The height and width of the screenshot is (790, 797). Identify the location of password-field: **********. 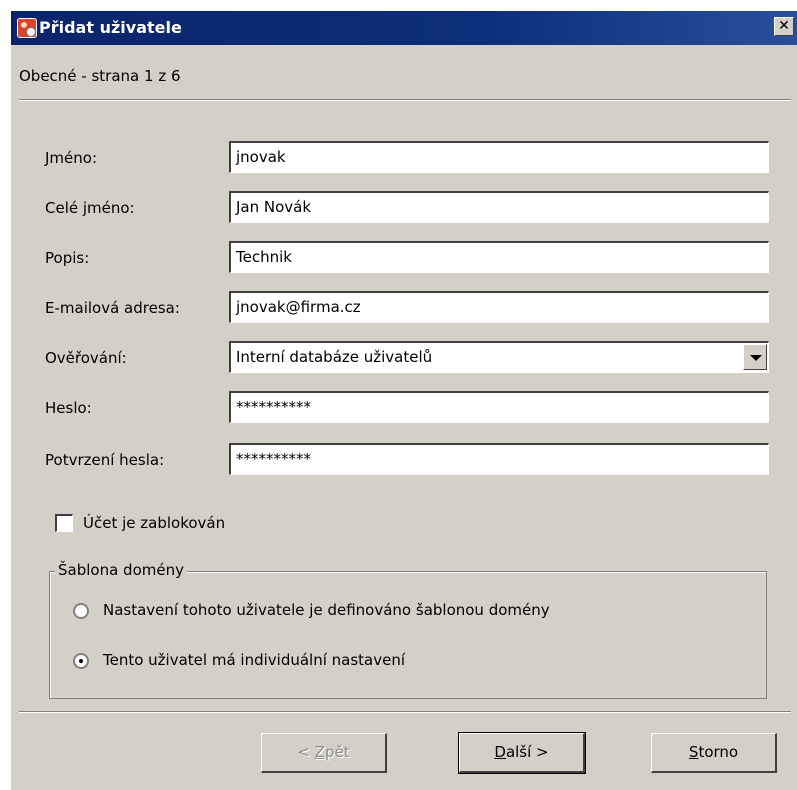
(499, 407).